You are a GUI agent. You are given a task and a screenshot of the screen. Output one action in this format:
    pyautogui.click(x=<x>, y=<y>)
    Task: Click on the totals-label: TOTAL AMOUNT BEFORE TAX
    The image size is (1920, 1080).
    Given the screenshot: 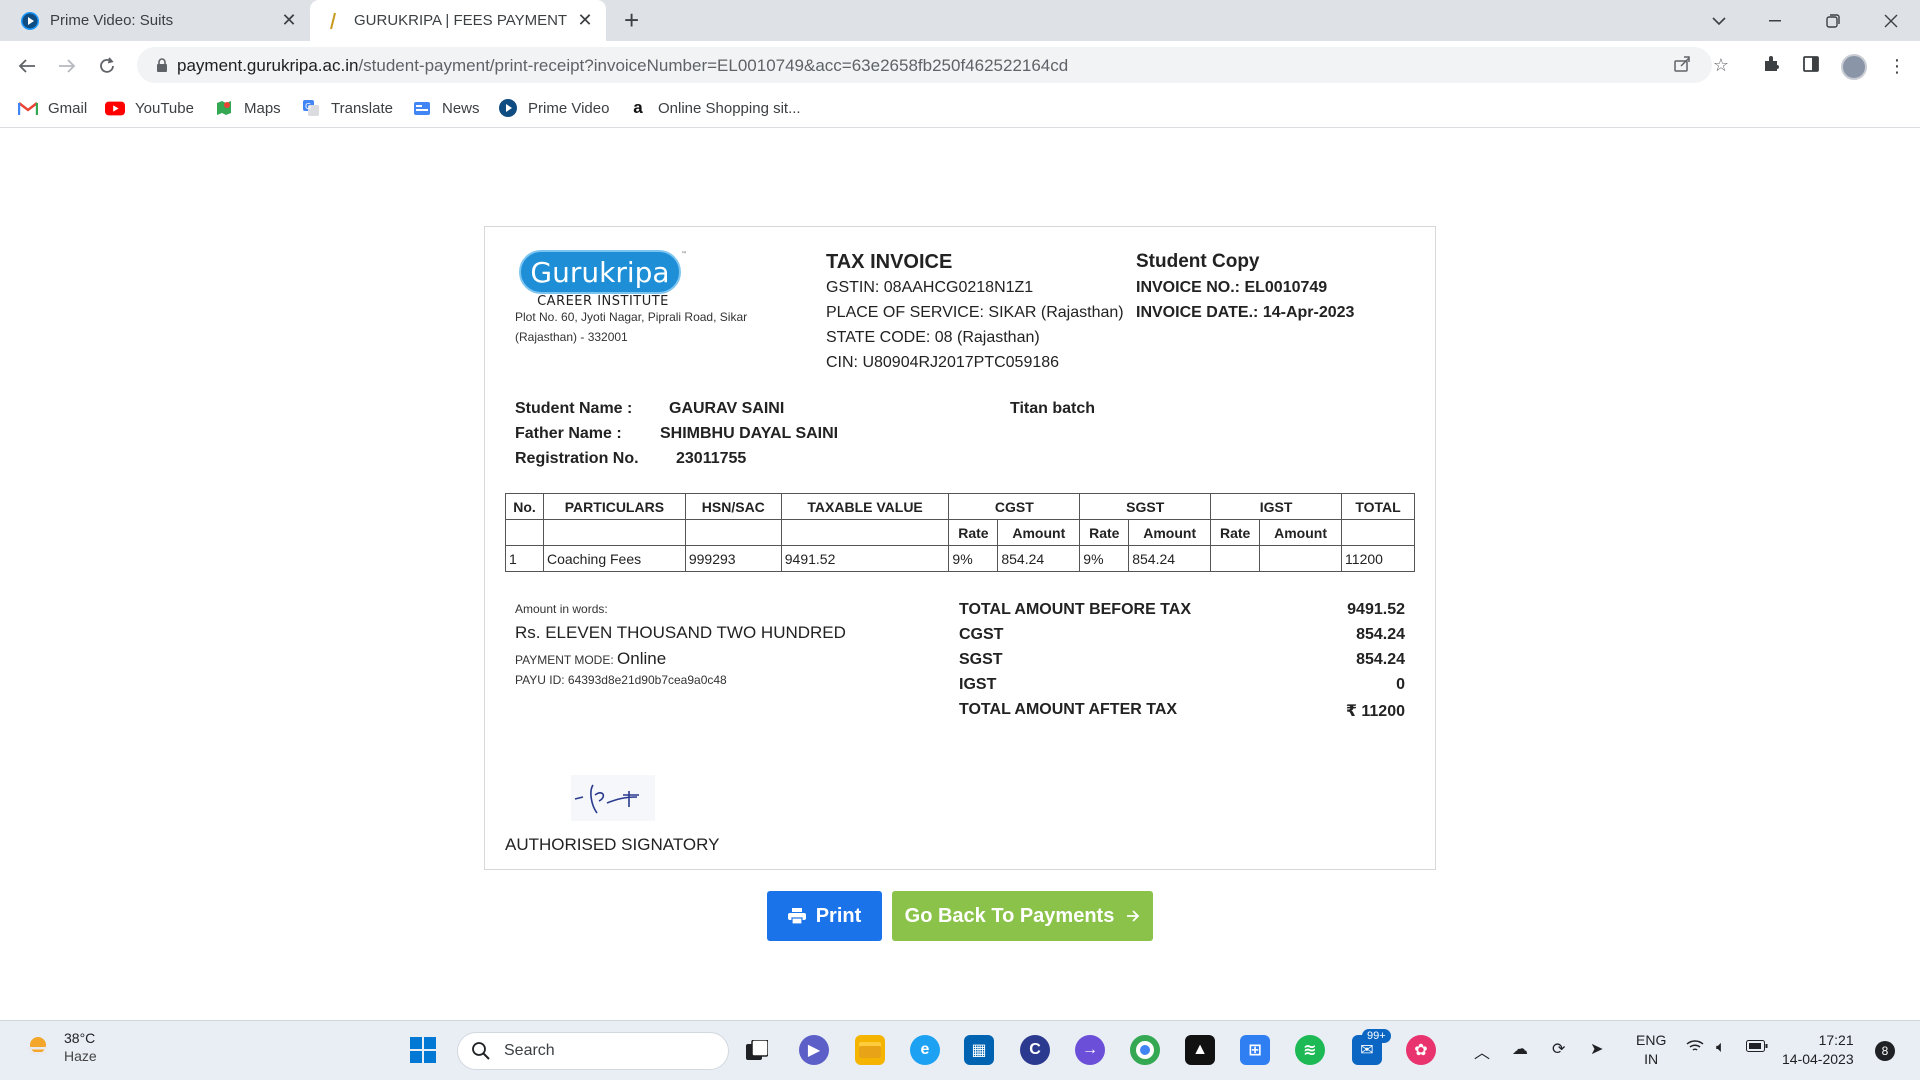 What is the action you would take?
    pyautogui.click(x=1075, y=609)
    